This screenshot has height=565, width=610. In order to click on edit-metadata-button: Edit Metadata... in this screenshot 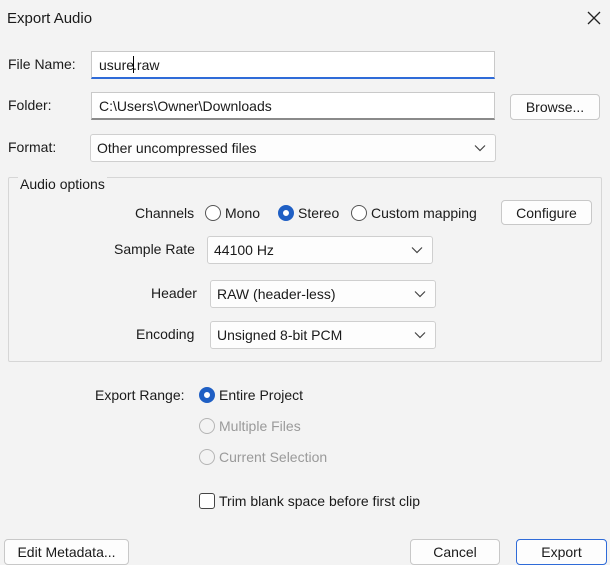, I will do `click(66, 552)`.